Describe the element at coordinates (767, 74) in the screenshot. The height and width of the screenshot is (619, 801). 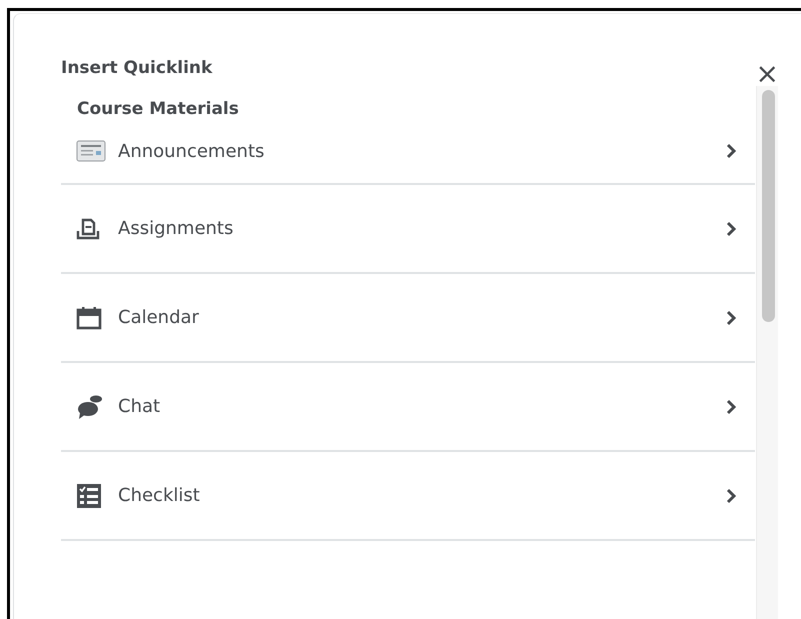
I see `close-button: ×` at that location.